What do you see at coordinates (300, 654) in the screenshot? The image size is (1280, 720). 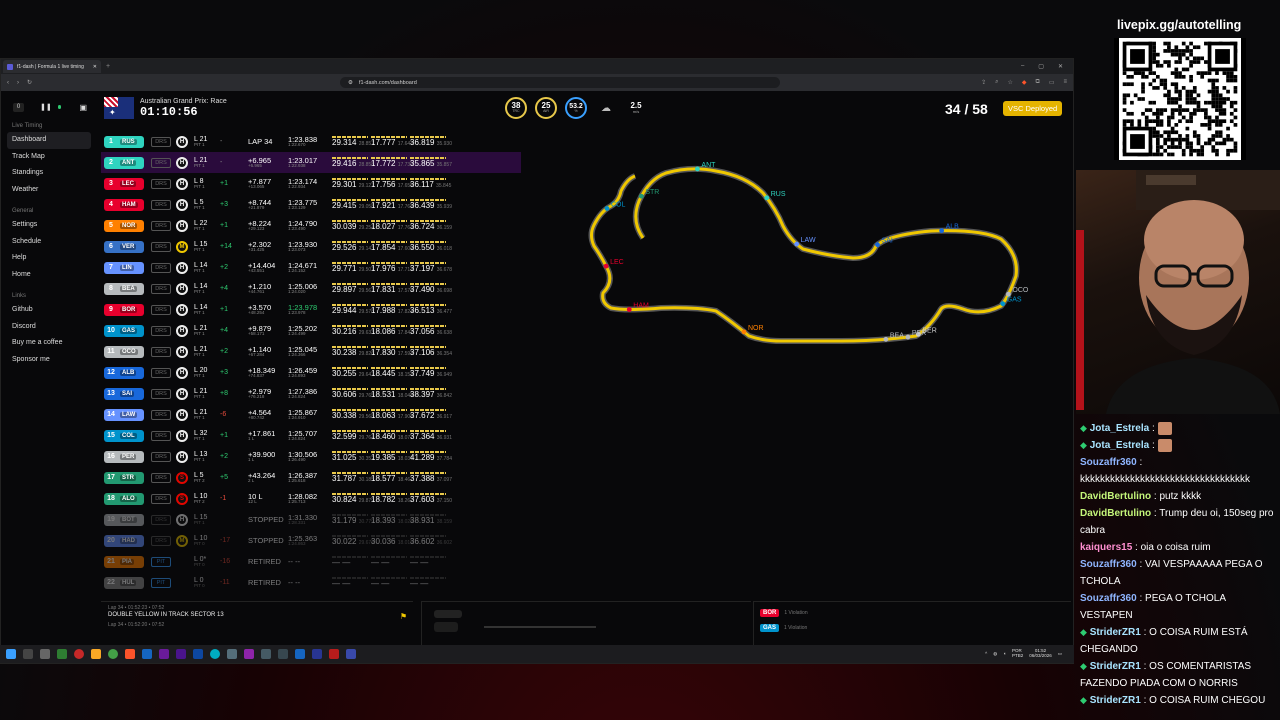 I see `word-icon` at bounding box center [300, 654].